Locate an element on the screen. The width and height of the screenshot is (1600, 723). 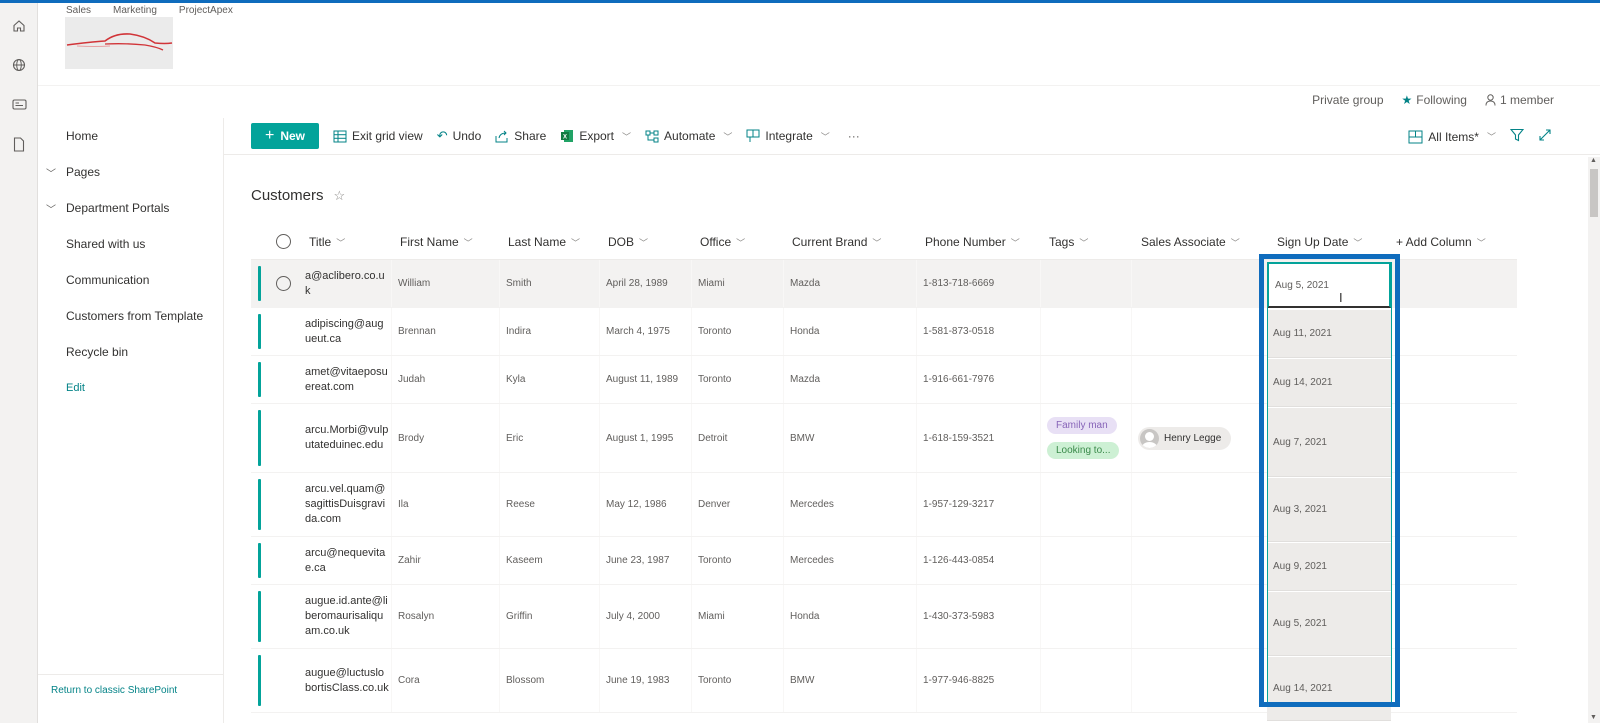
cell-dob: June 19, 1983 is located at coordinates (634, 680).